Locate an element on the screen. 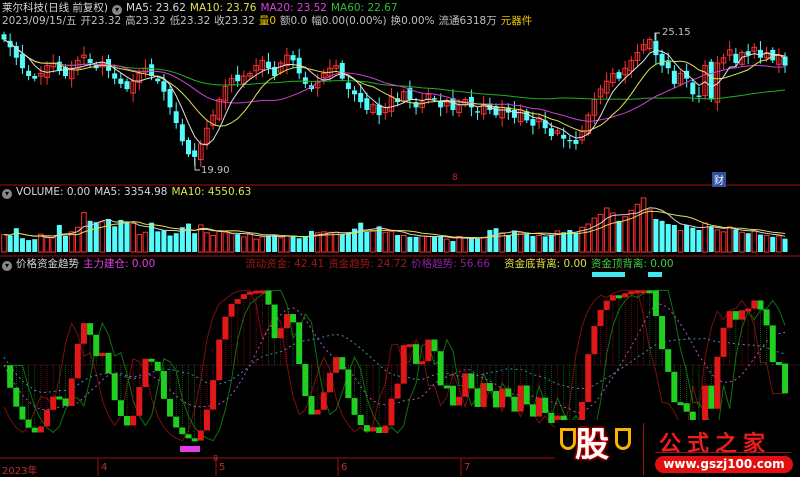  event-mark: 8 is located at coordinates (455, 178).